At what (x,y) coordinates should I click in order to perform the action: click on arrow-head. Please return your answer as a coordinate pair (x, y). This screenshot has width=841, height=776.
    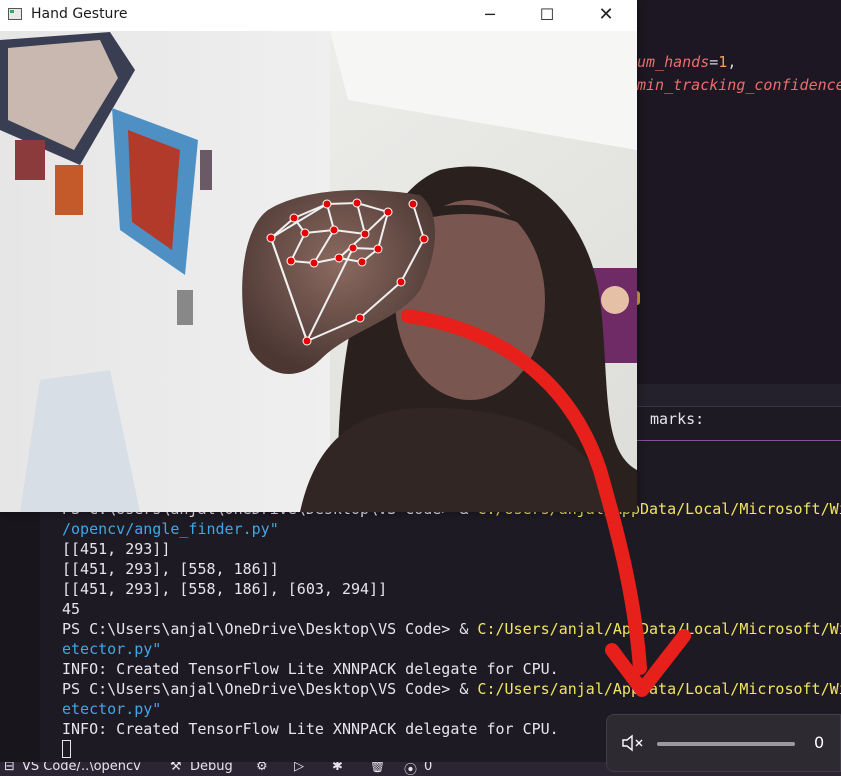
    Looking at the image, I should click on (648, 663).